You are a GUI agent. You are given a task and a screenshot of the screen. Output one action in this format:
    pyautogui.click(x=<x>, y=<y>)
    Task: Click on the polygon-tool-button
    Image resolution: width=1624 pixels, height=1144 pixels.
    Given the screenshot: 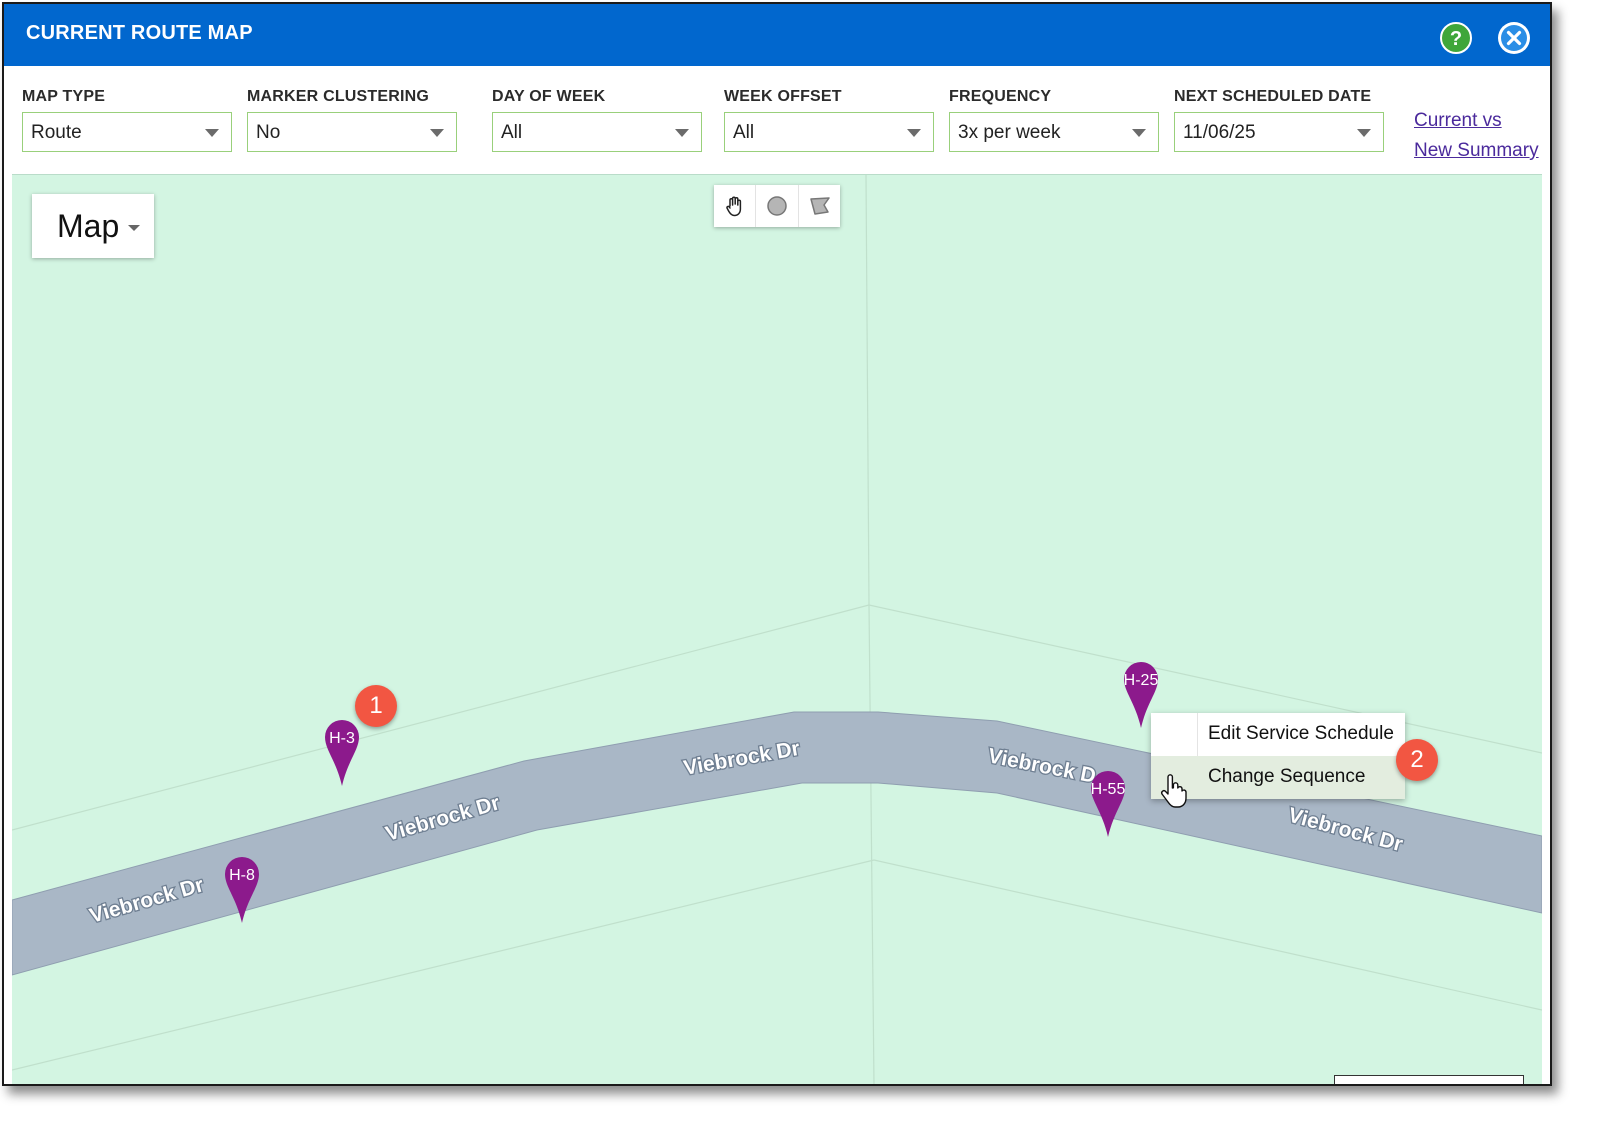 What is the action you would take?
    pyautogui.click(x=818, y=206)
    